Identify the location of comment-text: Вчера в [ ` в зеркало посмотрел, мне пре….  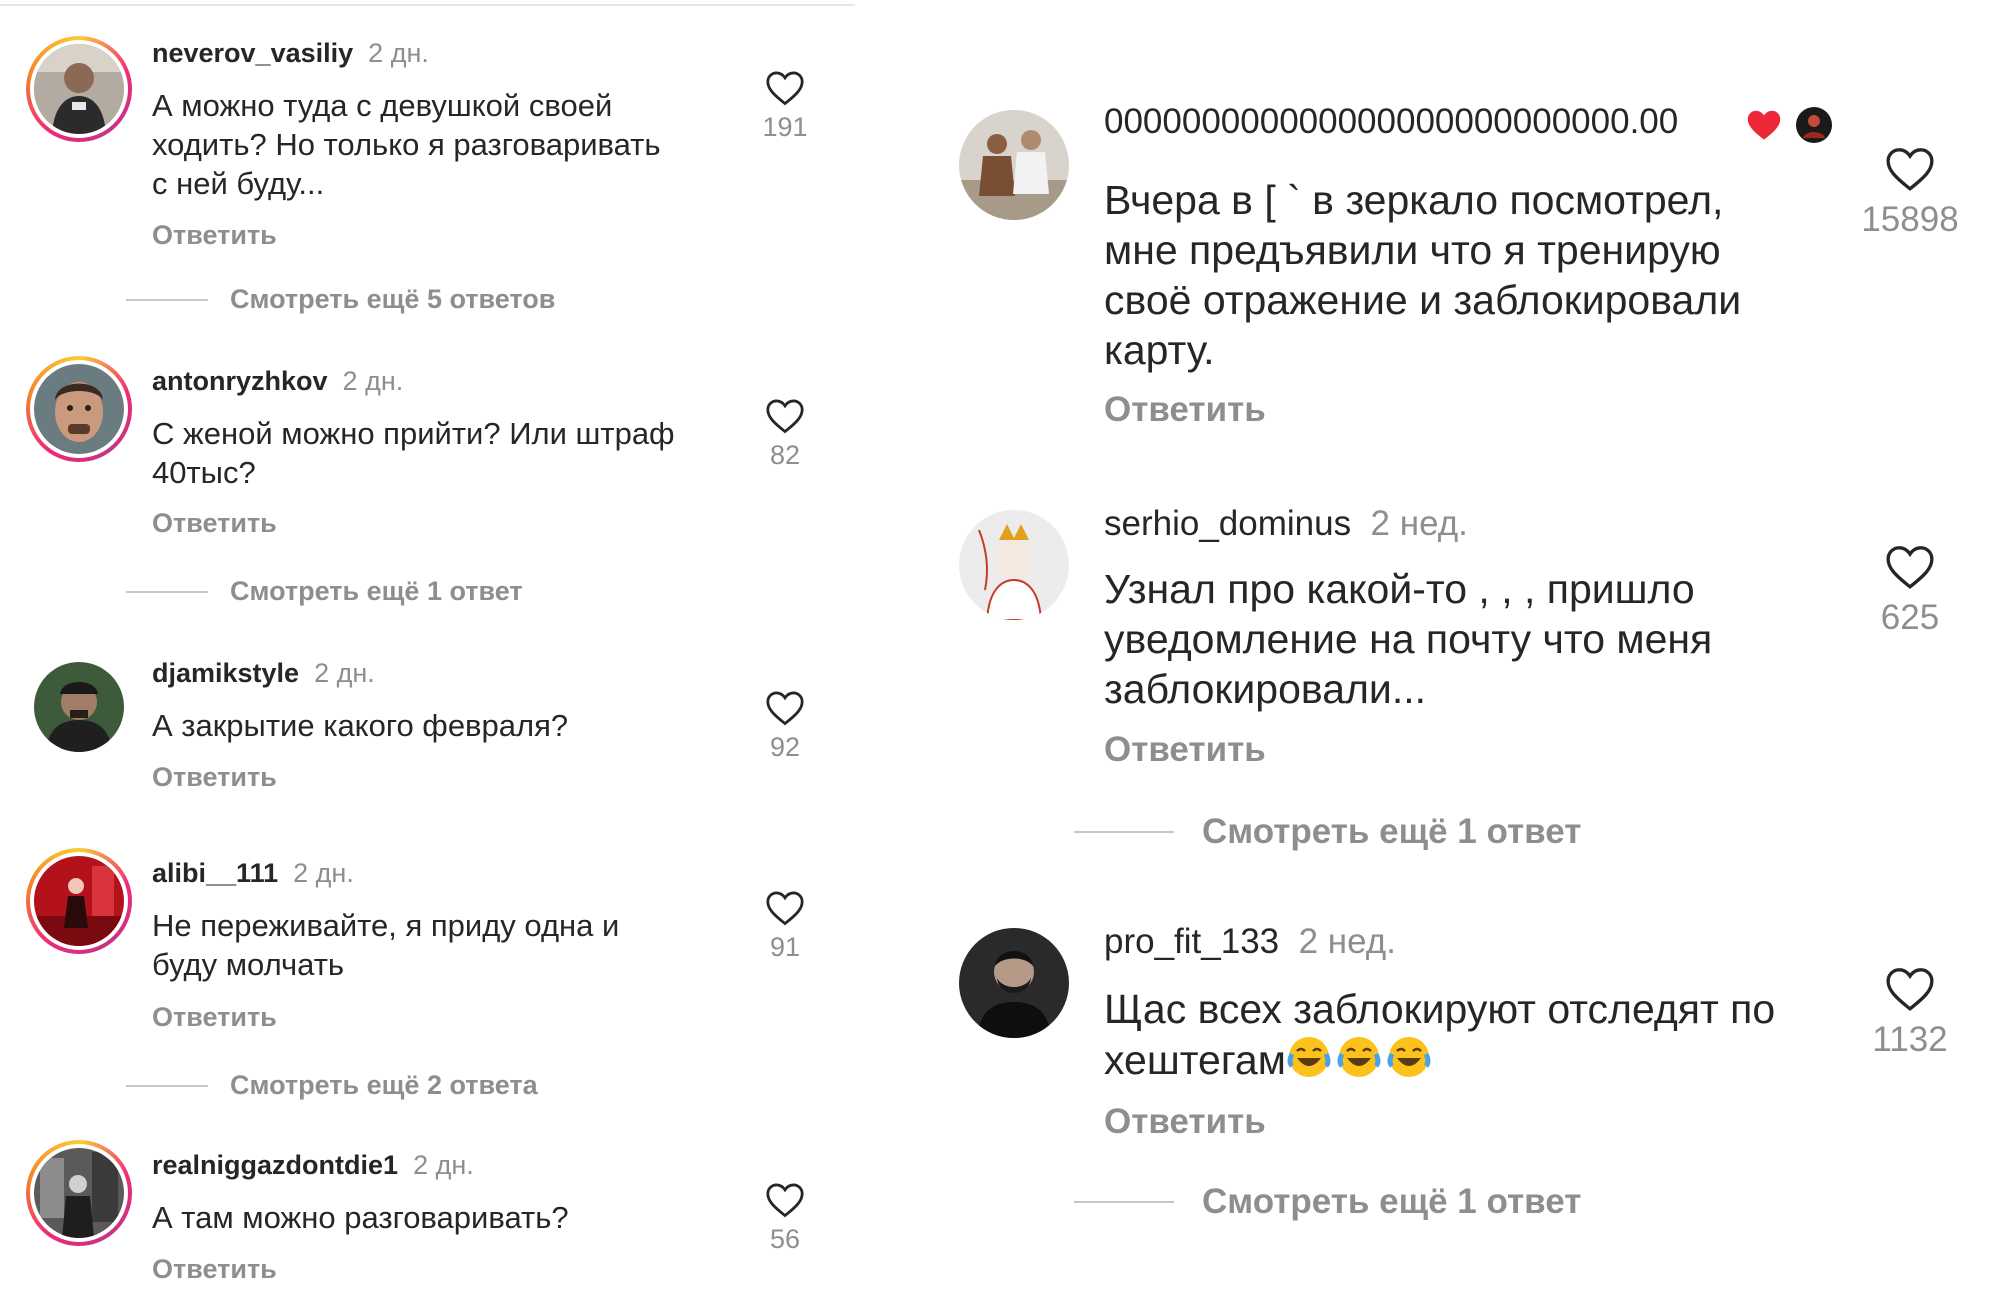
(1423, 275).